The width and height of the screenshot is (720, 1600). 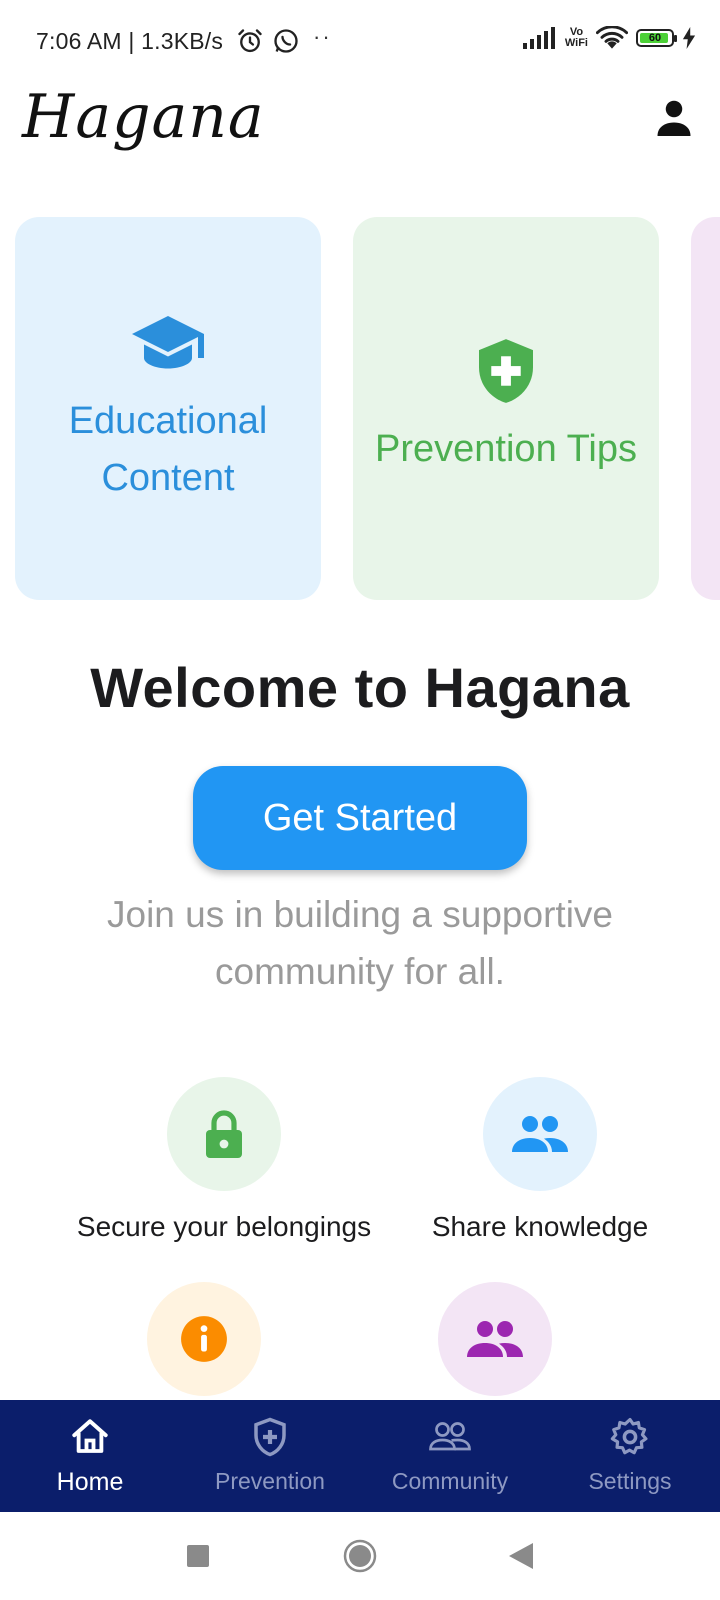 What do you see at coordinates (506, 408) in the screenshot?
I see `card-prevention-tips: Prevention Tips` at bounding box center [506, 408].